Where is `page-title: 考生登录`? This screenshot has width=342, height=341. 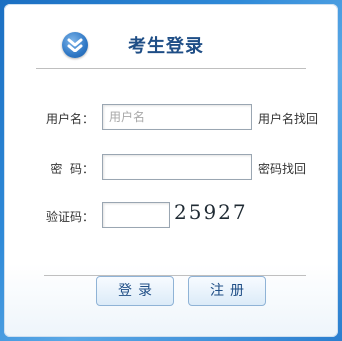
page-title: 考生登录 is located at coordinates (166, 46).